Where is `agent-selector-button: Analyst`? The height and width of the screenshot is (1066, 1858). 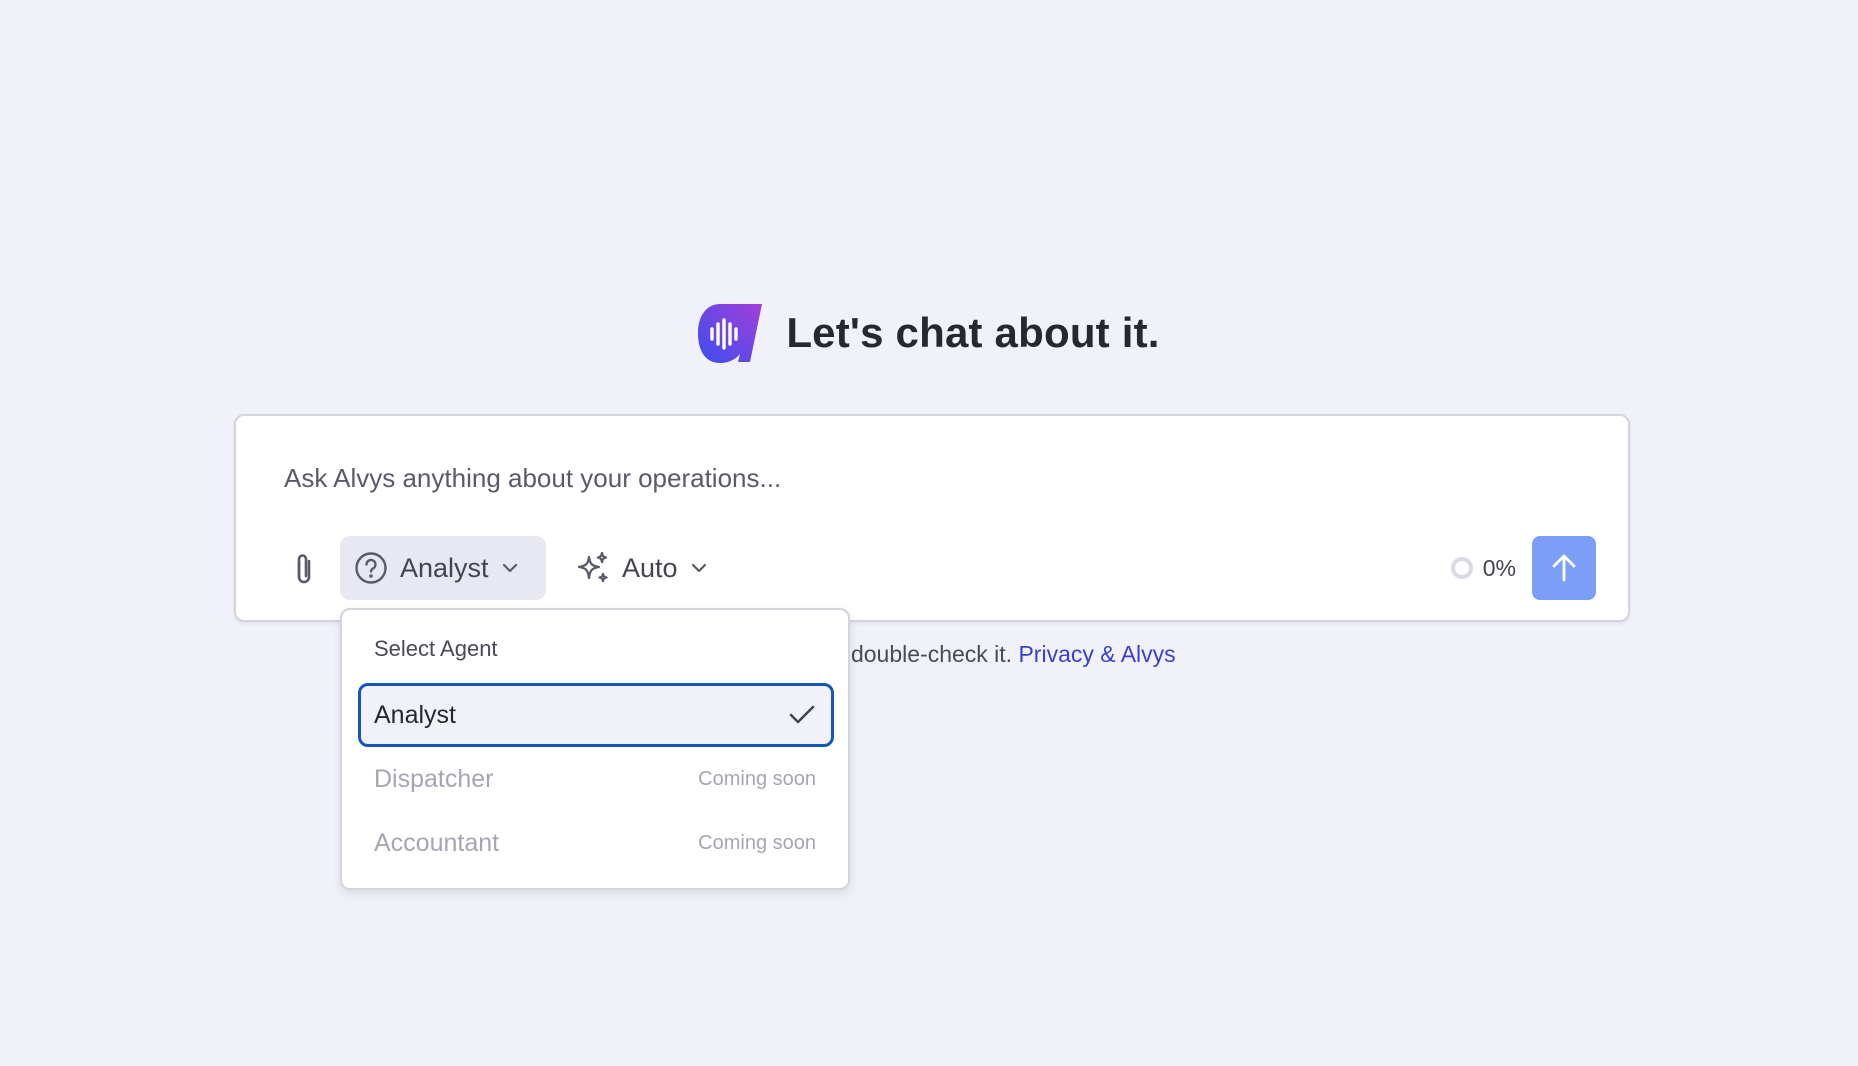
agent-selector-button: Analyst is located at coordinates (443, 568).